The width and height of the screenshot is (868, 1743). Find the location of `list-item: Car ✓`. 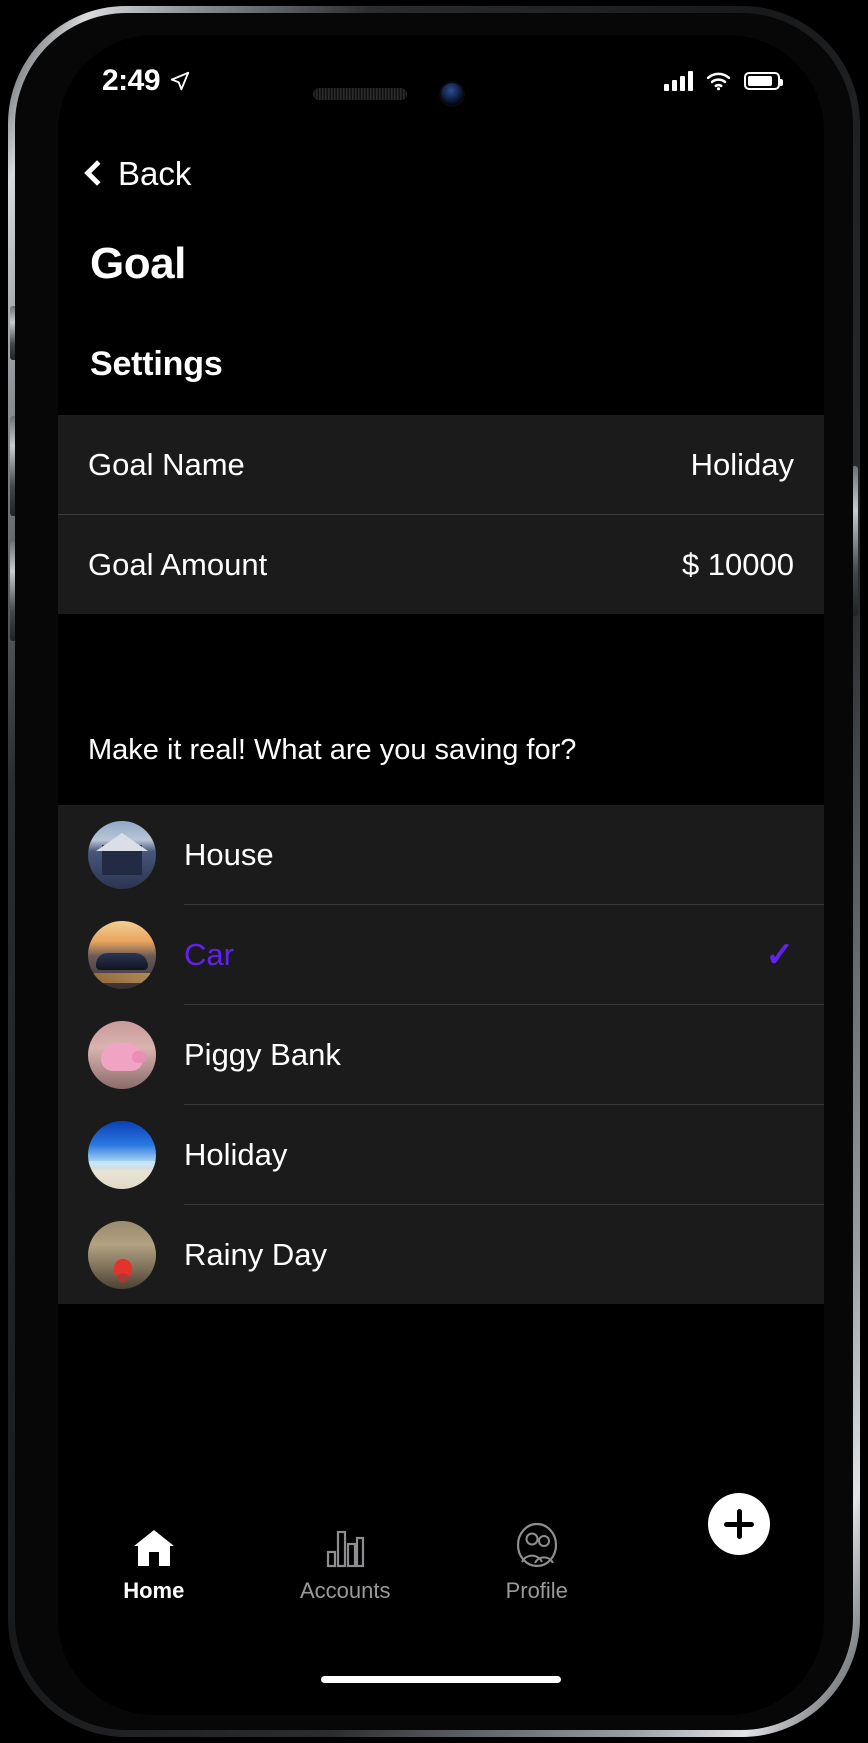

list-item: Car ✓ is located at coordinates (441, 954).